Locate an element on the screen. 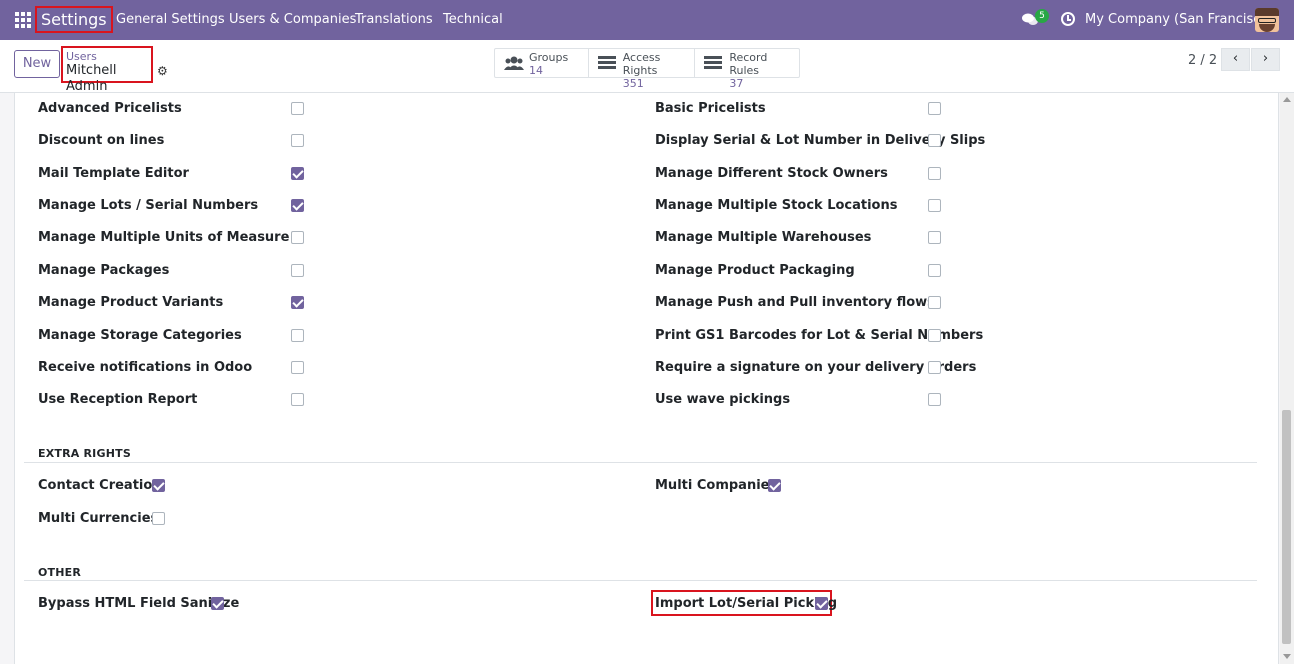 This screenshot has width=1294, height=664. require-a-signature-on-your-delivery-orders-checkbox is located at coordinates (934, 367).